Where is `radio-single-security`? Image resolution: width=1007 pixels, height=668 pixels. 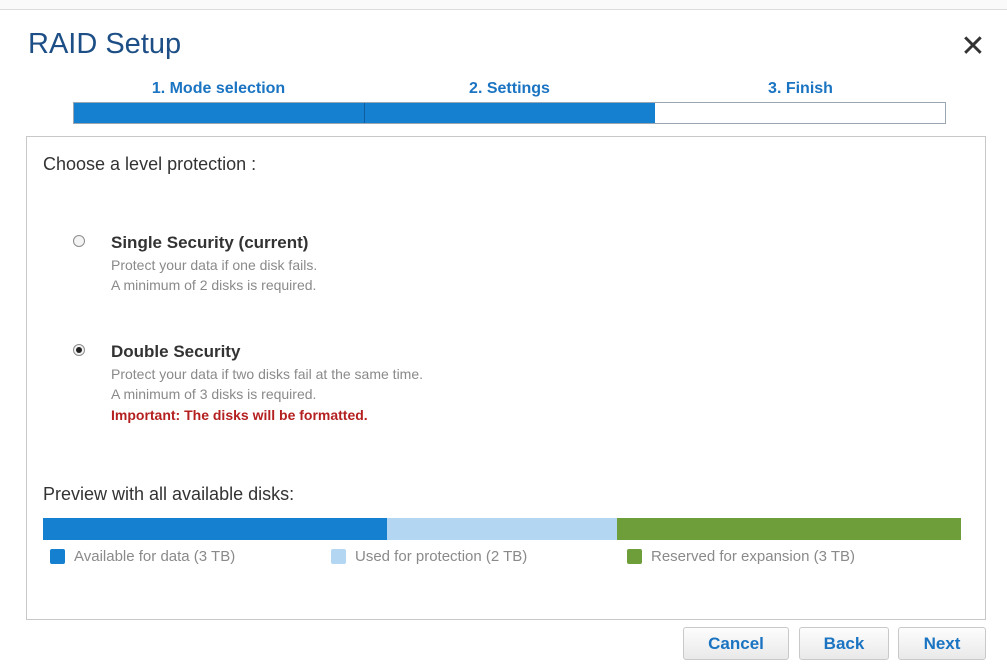
radio-single-security is located at coordinates (79, 241).